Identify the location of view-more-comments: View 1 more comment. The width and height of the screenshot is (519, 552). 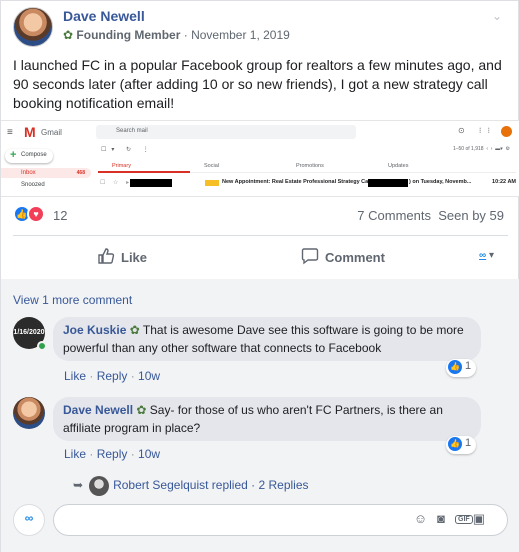
(72, 300).